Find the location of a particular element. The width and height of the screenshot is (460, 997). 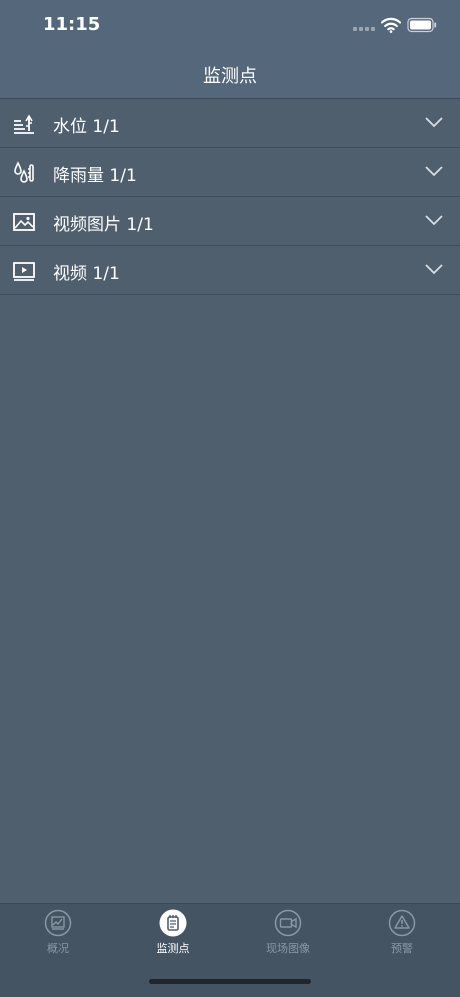

page-title: 监测点 is located at coordinates (230, 76).